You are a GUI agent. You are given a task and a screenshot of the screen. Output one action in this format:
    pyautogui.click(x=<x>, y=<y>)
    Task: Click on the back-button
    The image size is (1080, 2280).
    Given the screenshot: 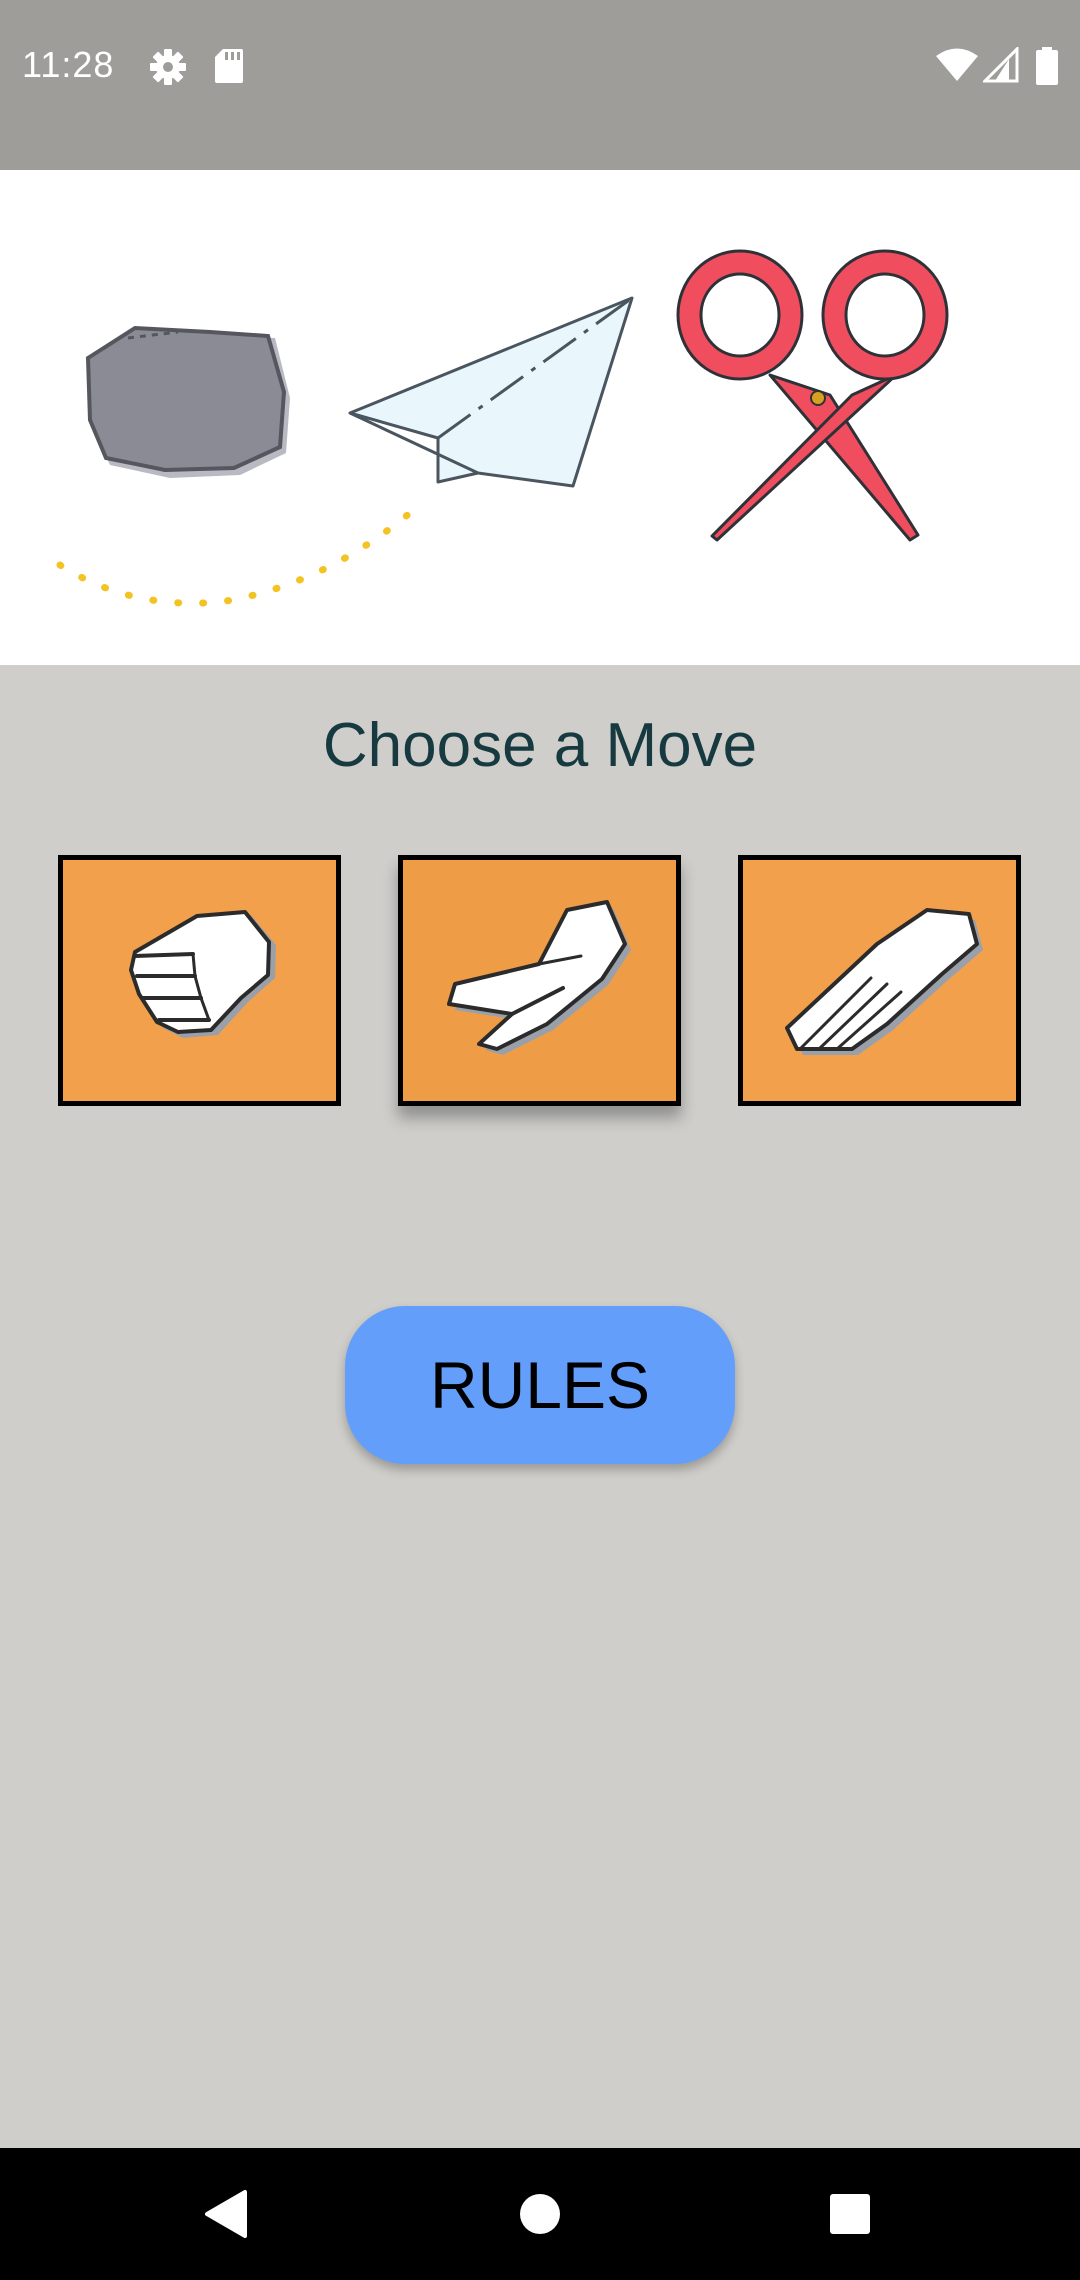 What is the action you would take?
    pyautogui.click(x=225, y=2214)
    